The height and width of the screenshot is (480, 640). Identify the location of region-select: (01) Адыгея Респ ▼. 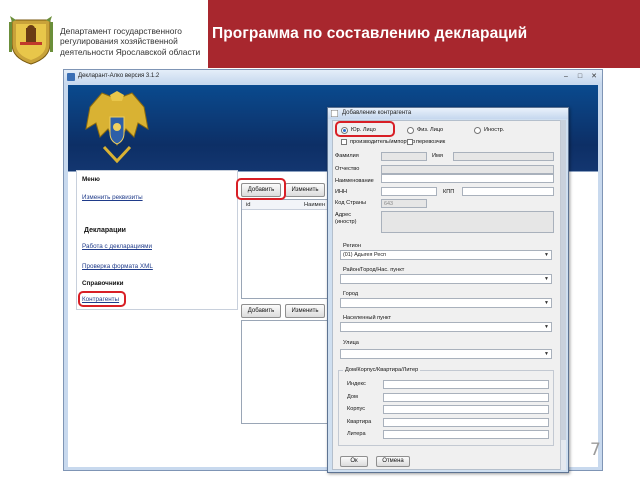
(446, 255).